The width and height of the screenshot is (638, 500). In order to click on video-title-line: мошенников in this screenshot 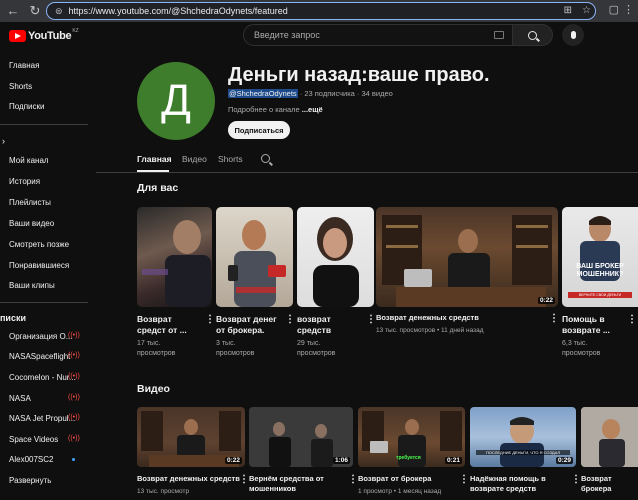, I will do `click(272, 488)`.